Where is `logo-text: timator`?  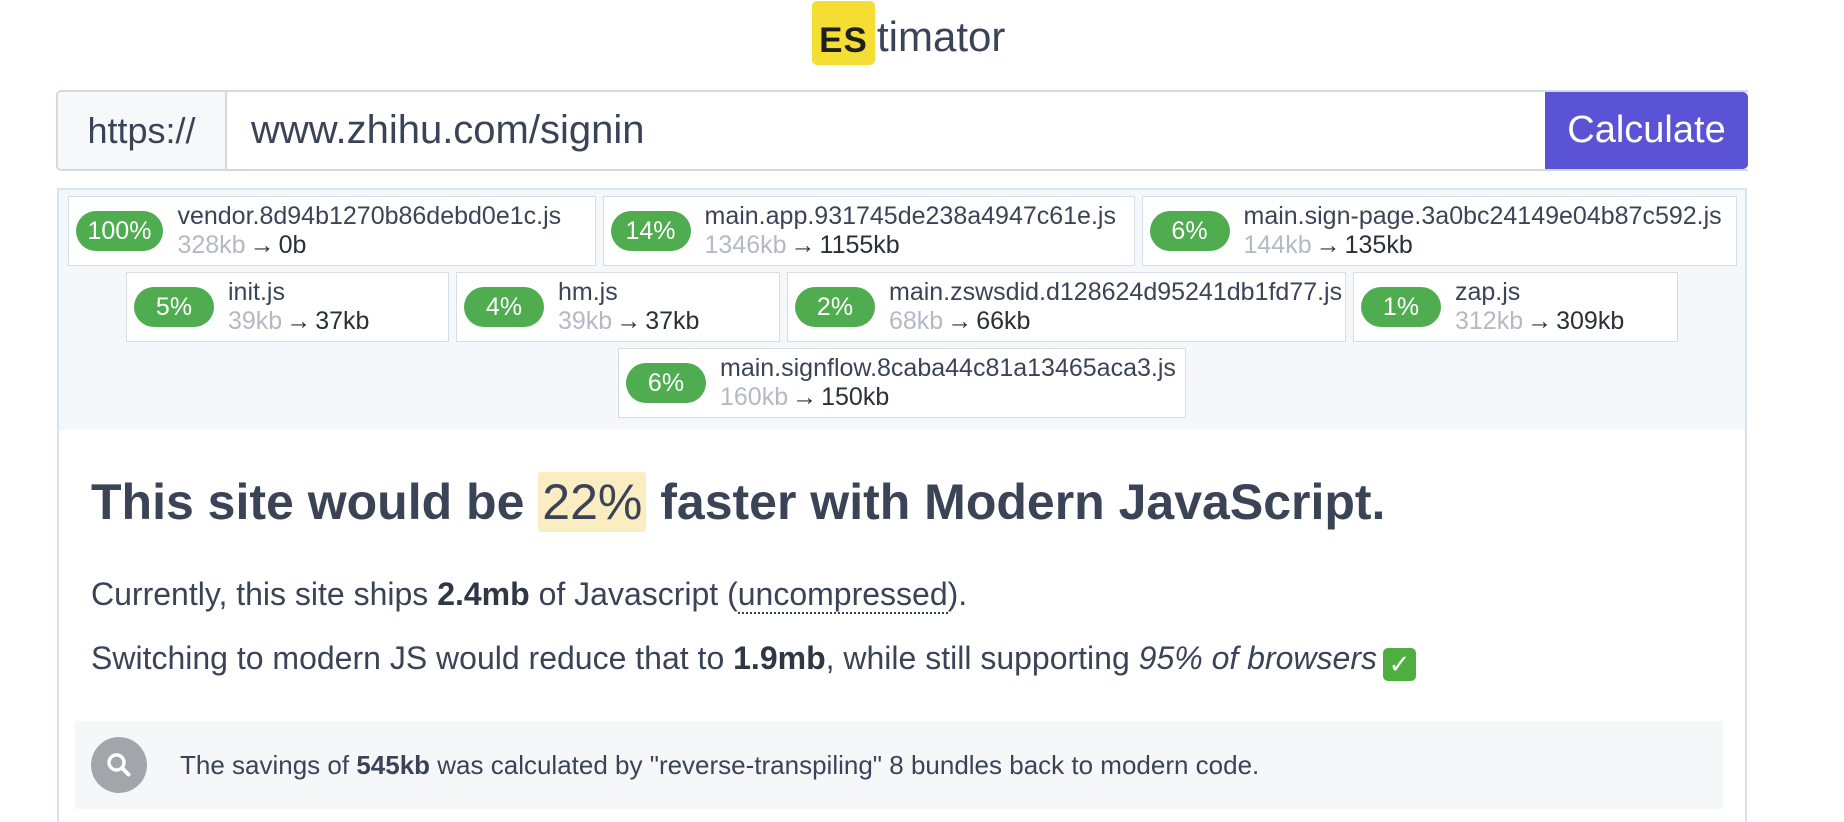
logo-text: timator is located at coordinates (941, 36).